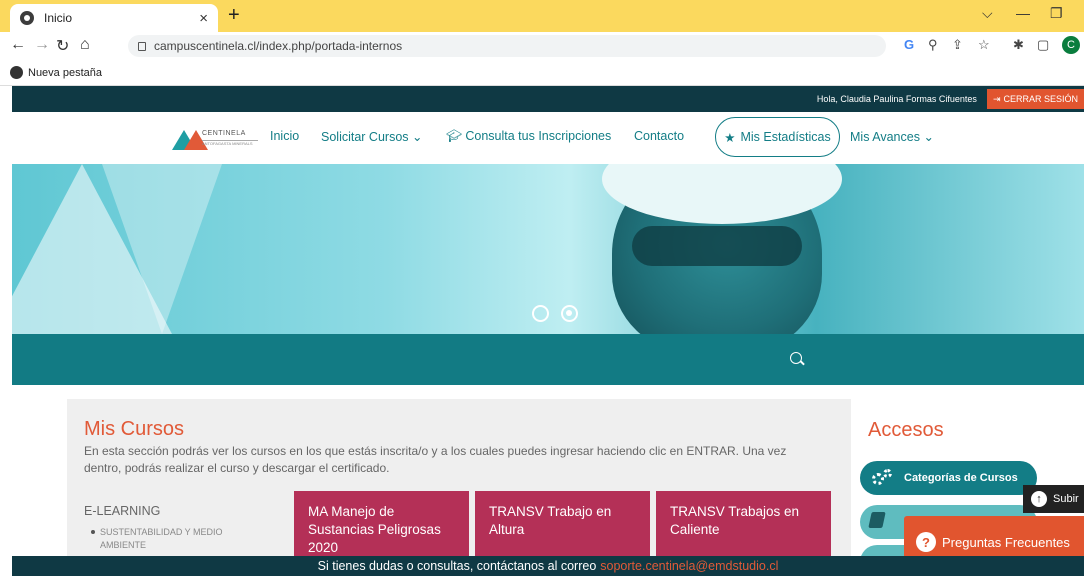  Describe the element at coordinates (234, 15) in the screenshot. I see `new-tab-button: +` at that location.